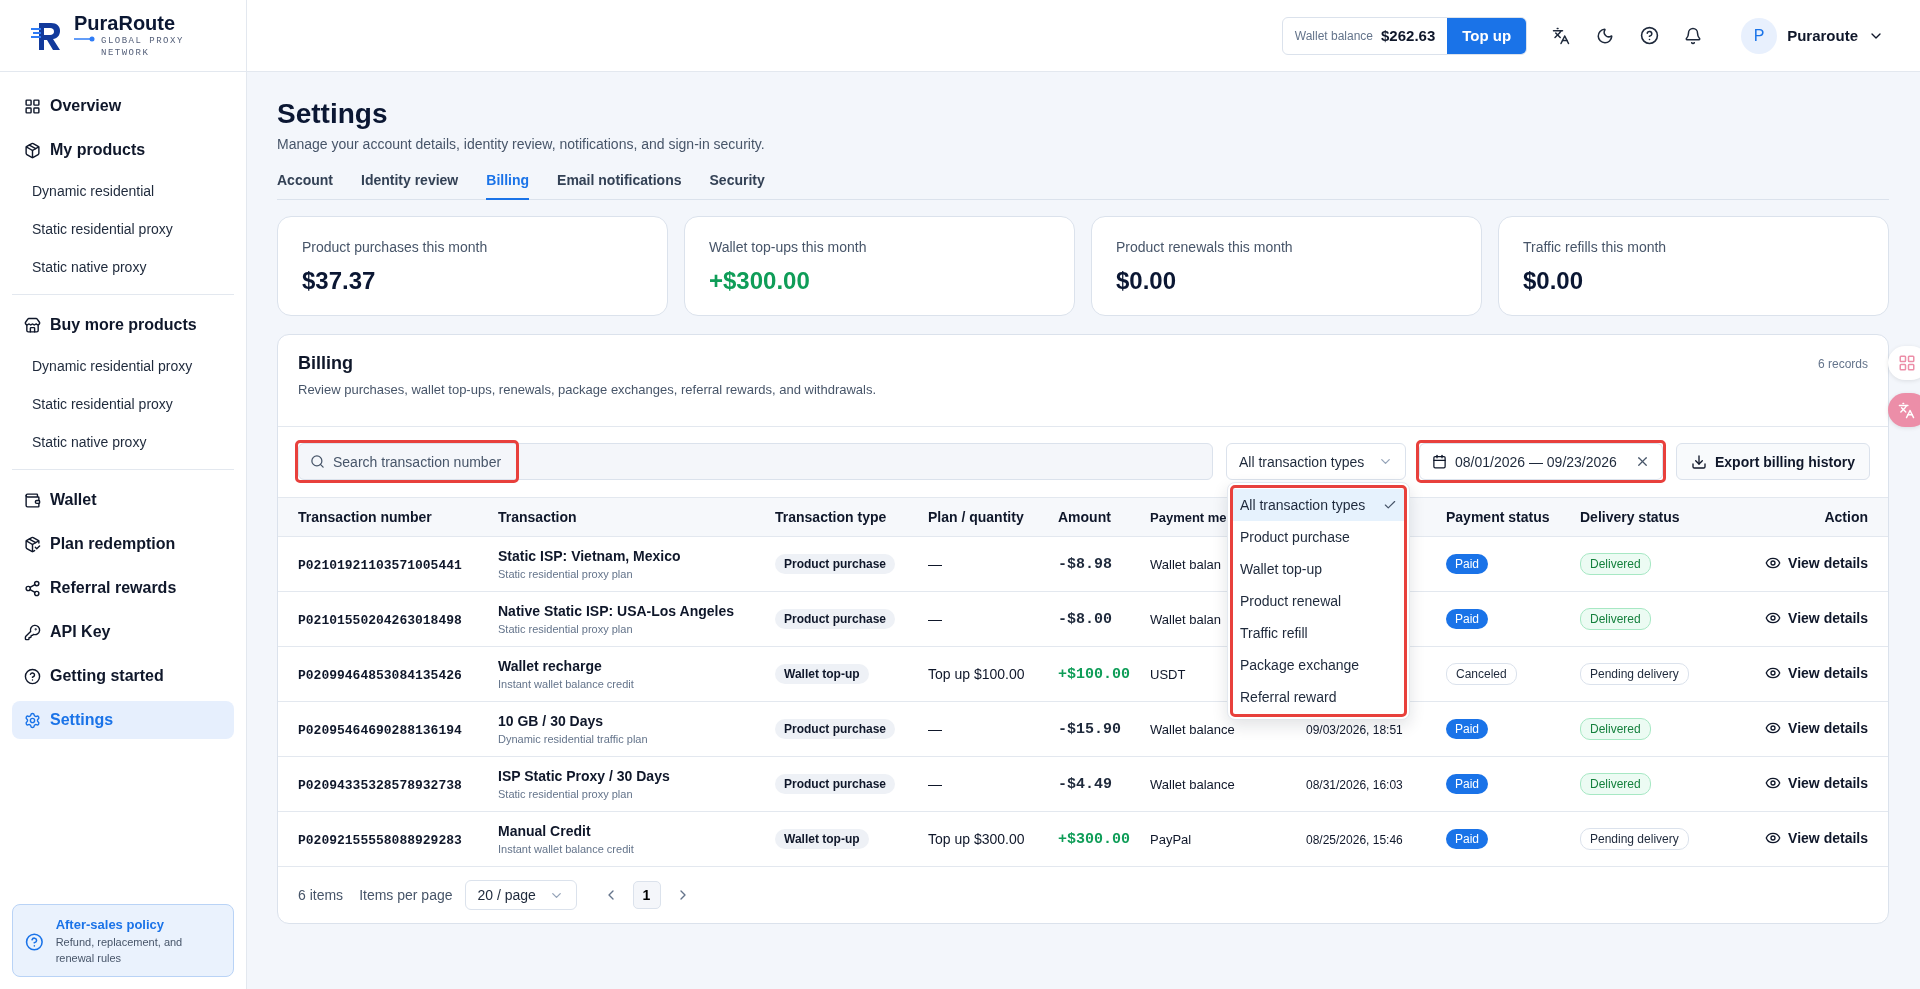 The image size is (1920, 989). I want to click on tab: Security, so click(737, 186).